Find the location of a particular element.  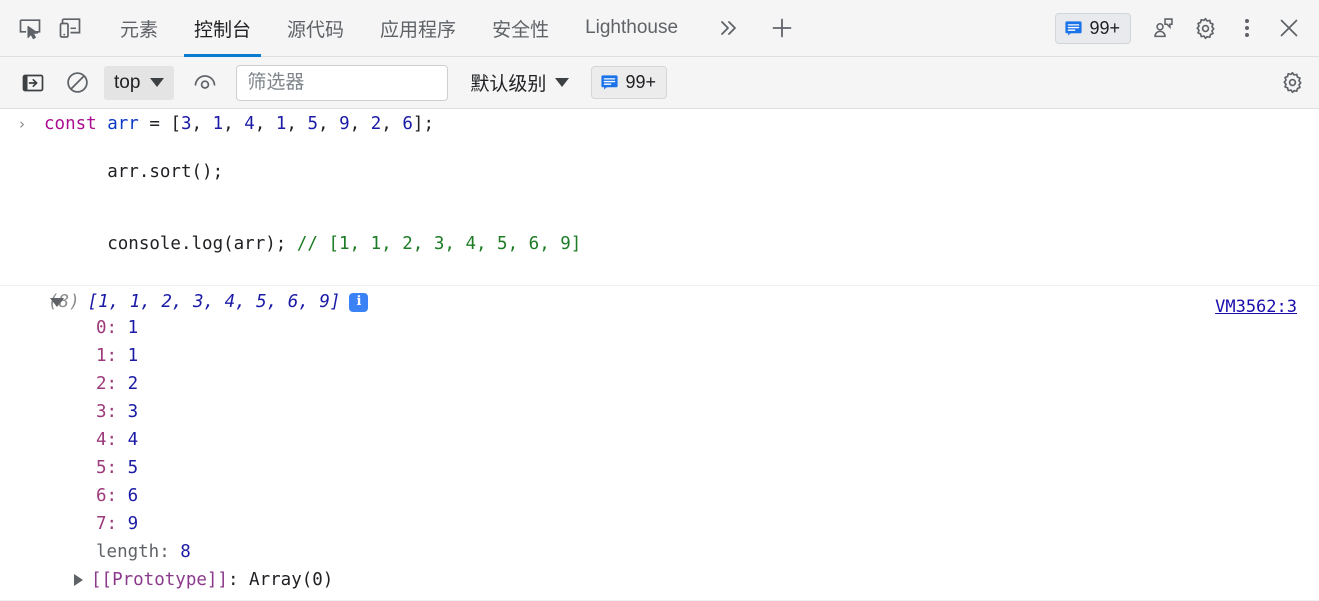

property-value: 2 is located at coordinates (133, 384).